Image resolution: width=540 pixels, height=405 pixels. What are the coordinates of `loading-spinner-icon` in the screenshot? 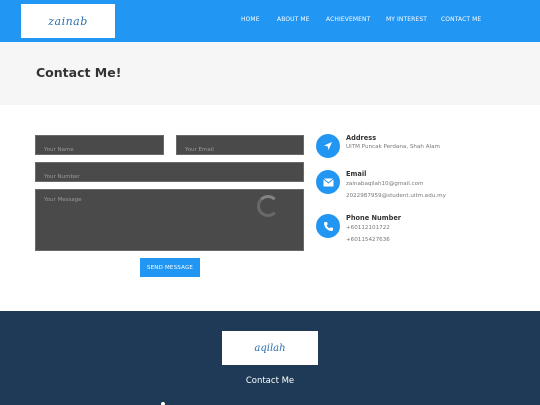 It's located at (268, 206).